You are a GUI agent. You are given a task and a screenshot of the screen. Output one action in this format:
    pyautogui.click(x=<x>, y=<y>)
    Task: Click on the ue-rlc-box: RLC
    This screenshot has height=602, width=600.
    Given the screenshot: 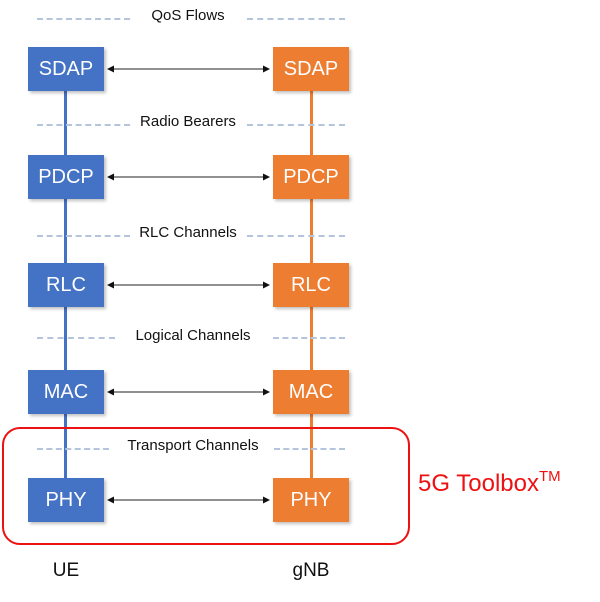 What is the action you would take?
    pyautogui.click(x=66, y=285)
    